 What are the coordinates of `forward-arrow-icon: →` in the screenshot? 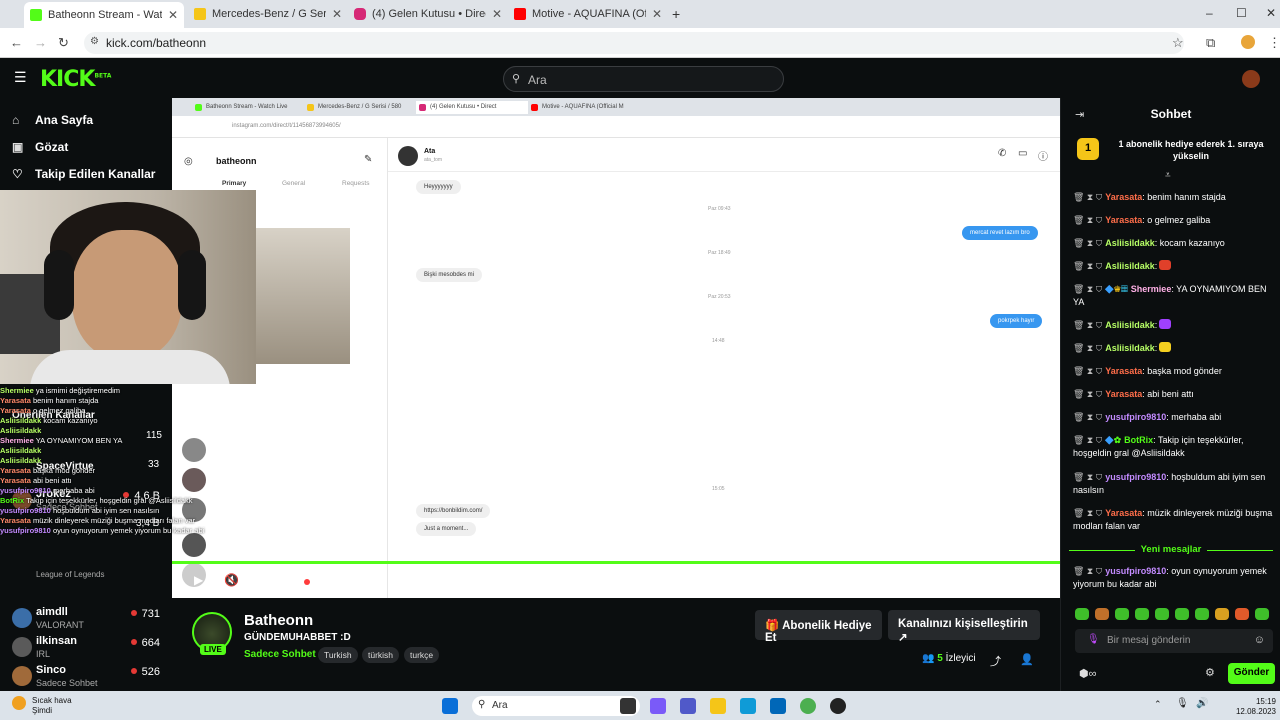 It's located at (40, 42).